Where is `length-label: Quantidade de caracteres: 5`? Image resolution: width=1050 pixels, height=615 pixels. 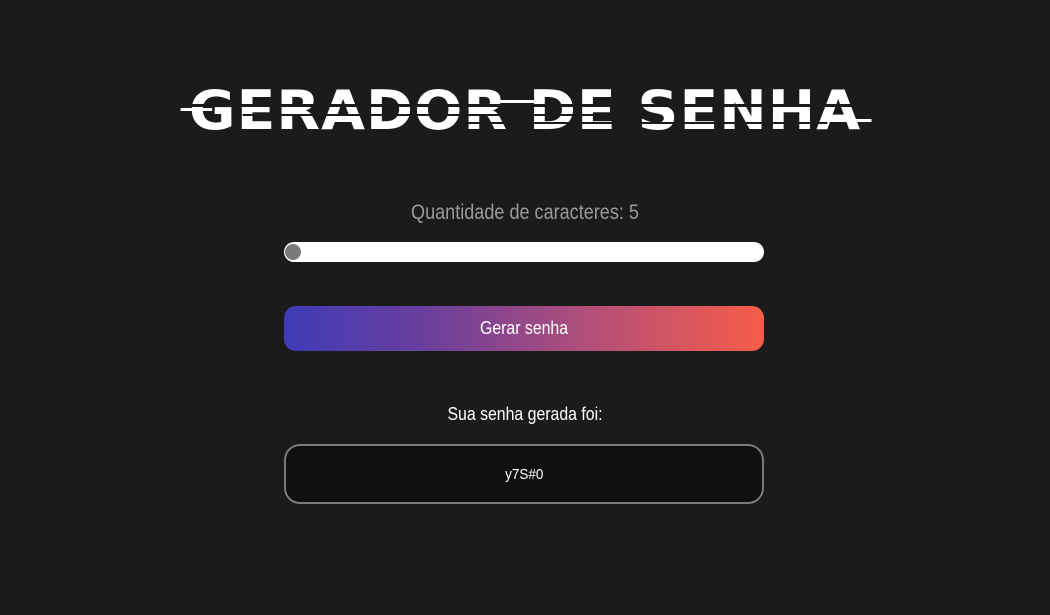 length-label: Quantidade de caracteres: 5 is located at coordinates (525, 212).